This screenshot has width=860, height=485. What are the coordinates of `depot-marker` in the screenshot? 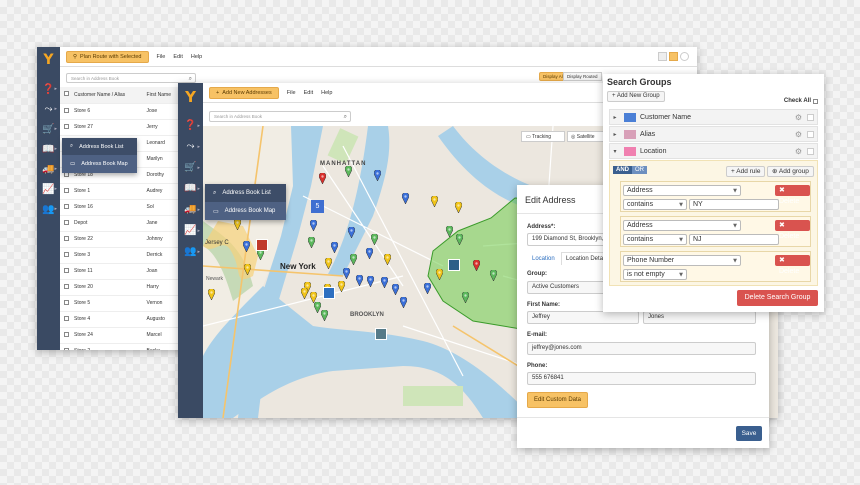 It's located at (262, 245).